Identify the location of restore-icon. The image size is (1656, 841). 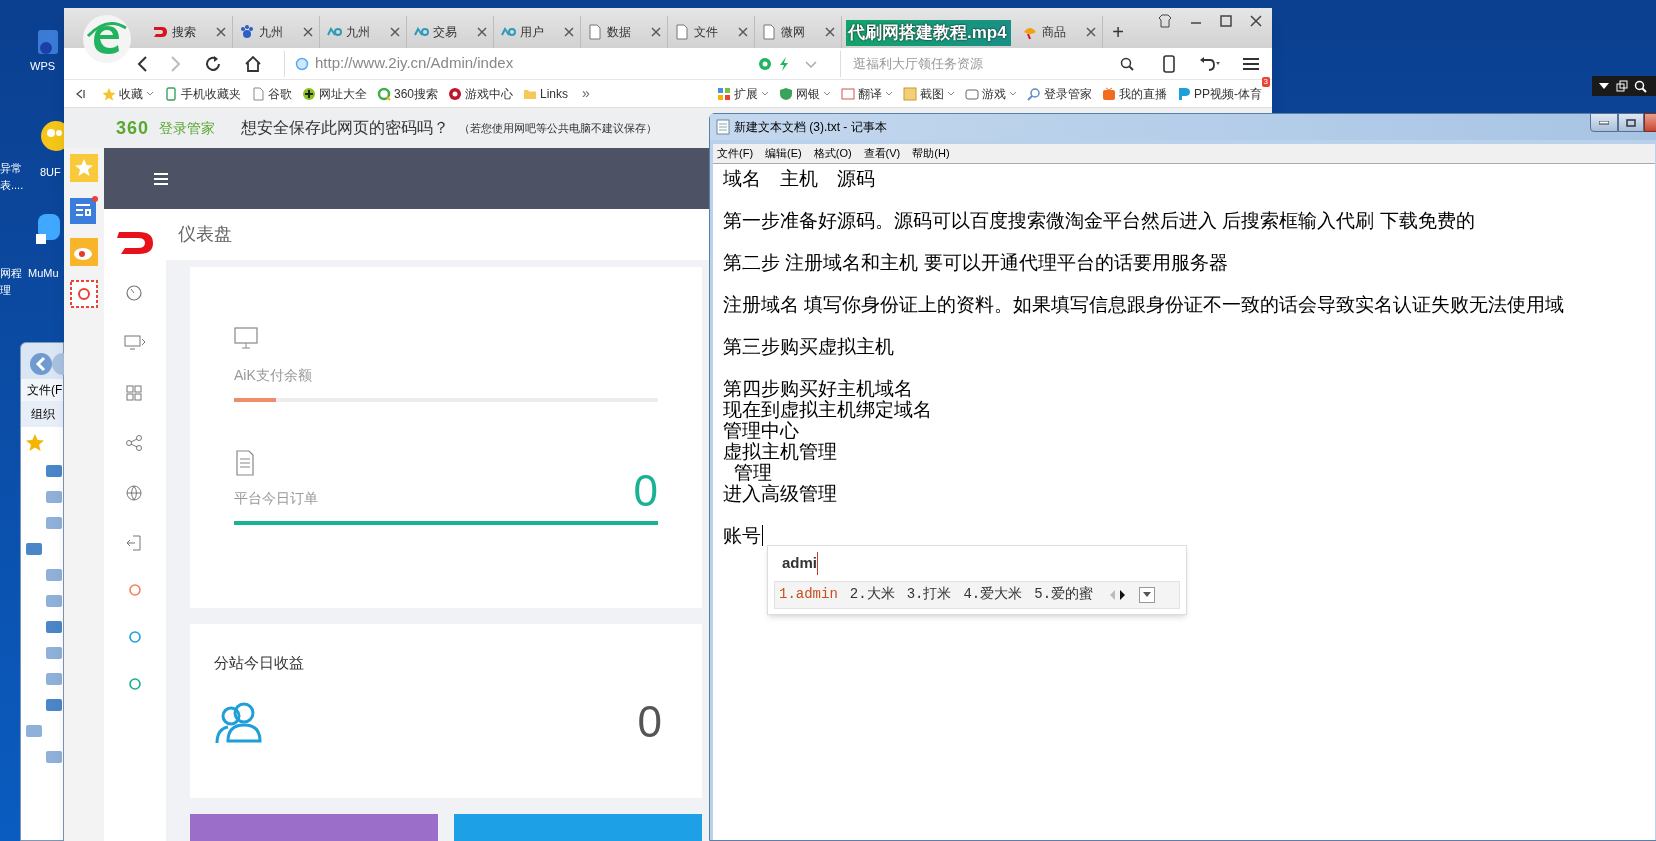
(1622, 86).